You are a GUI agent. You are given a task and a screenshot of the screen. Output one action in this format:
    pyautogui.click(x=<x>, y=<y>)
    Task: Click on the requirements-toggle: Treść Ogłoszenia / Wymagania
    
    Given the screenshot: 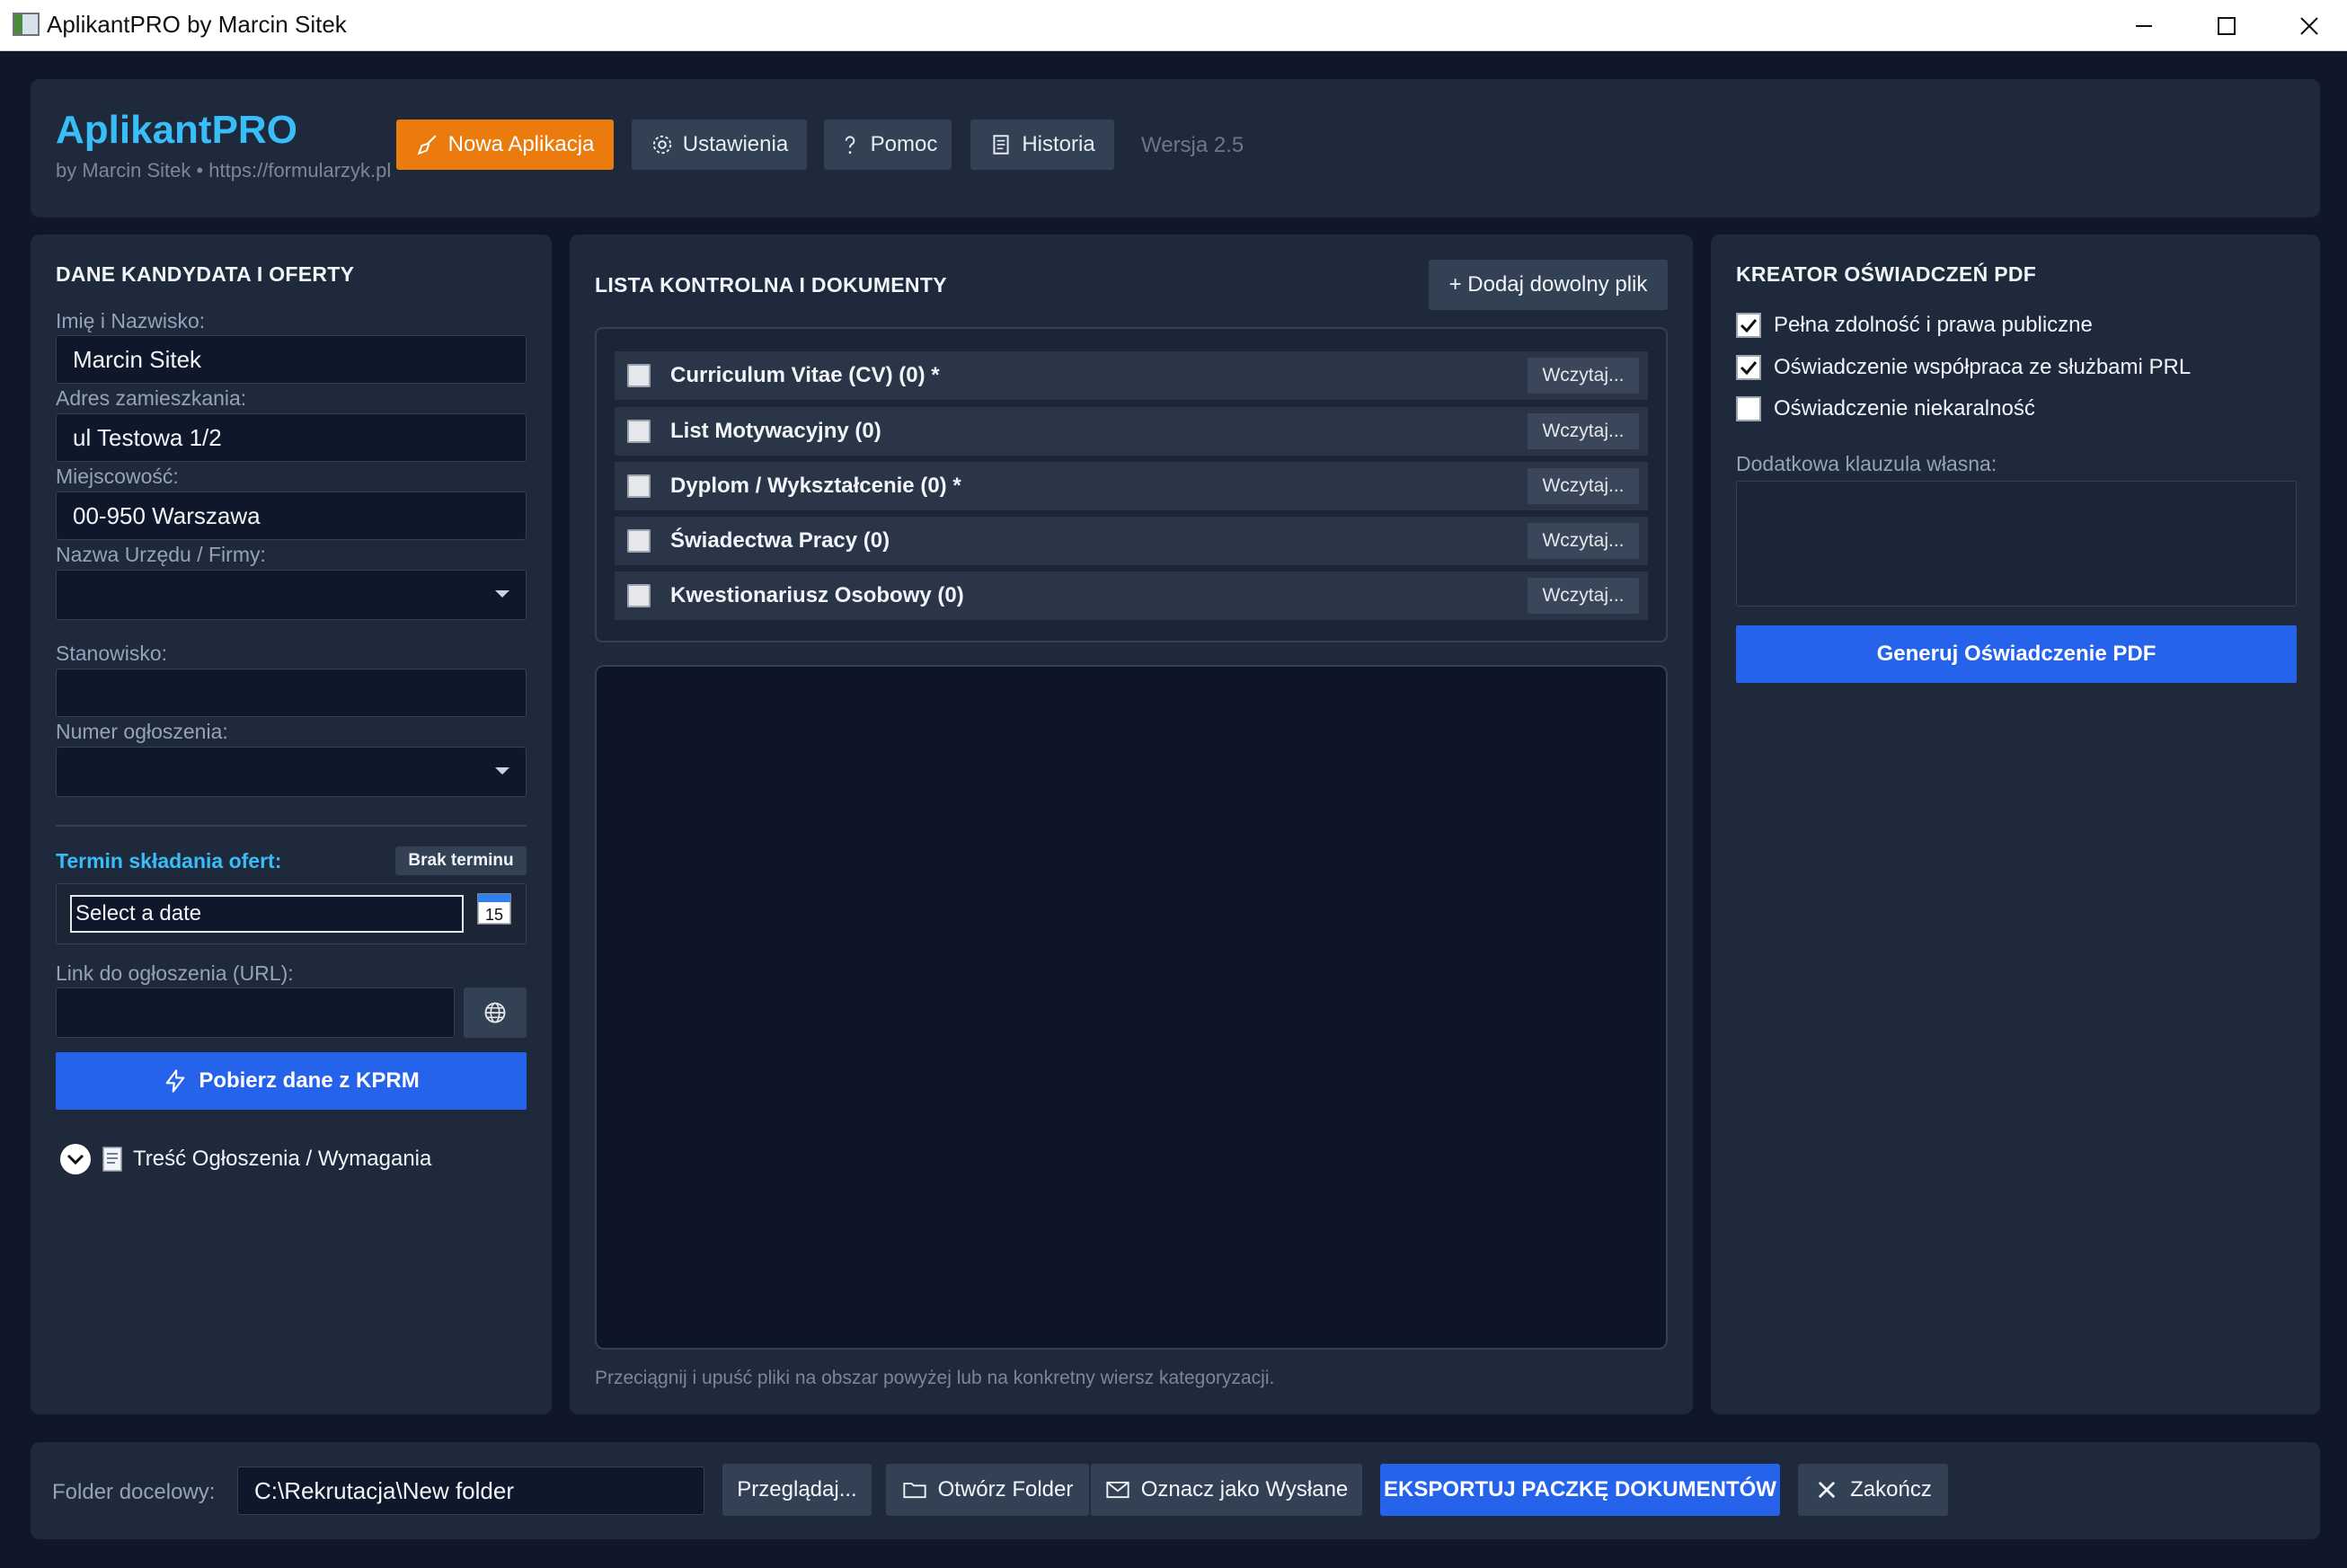 What is the action you would take?
    pyautogui.click(x=245, y=1159)
    